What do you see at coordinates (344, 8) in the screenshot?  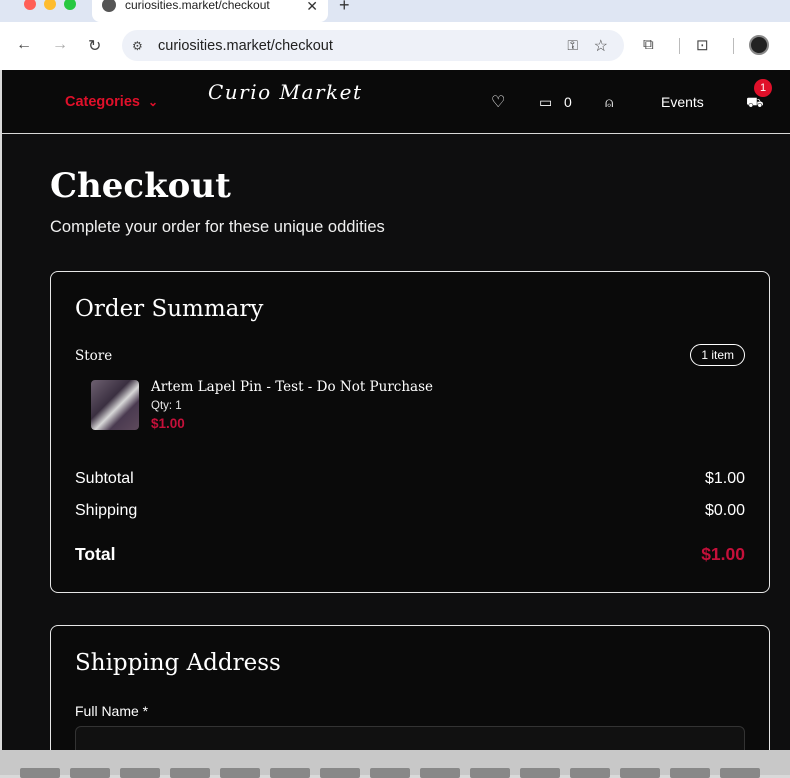 I see `new-tab-button: +` at bounding box center [344, 8].